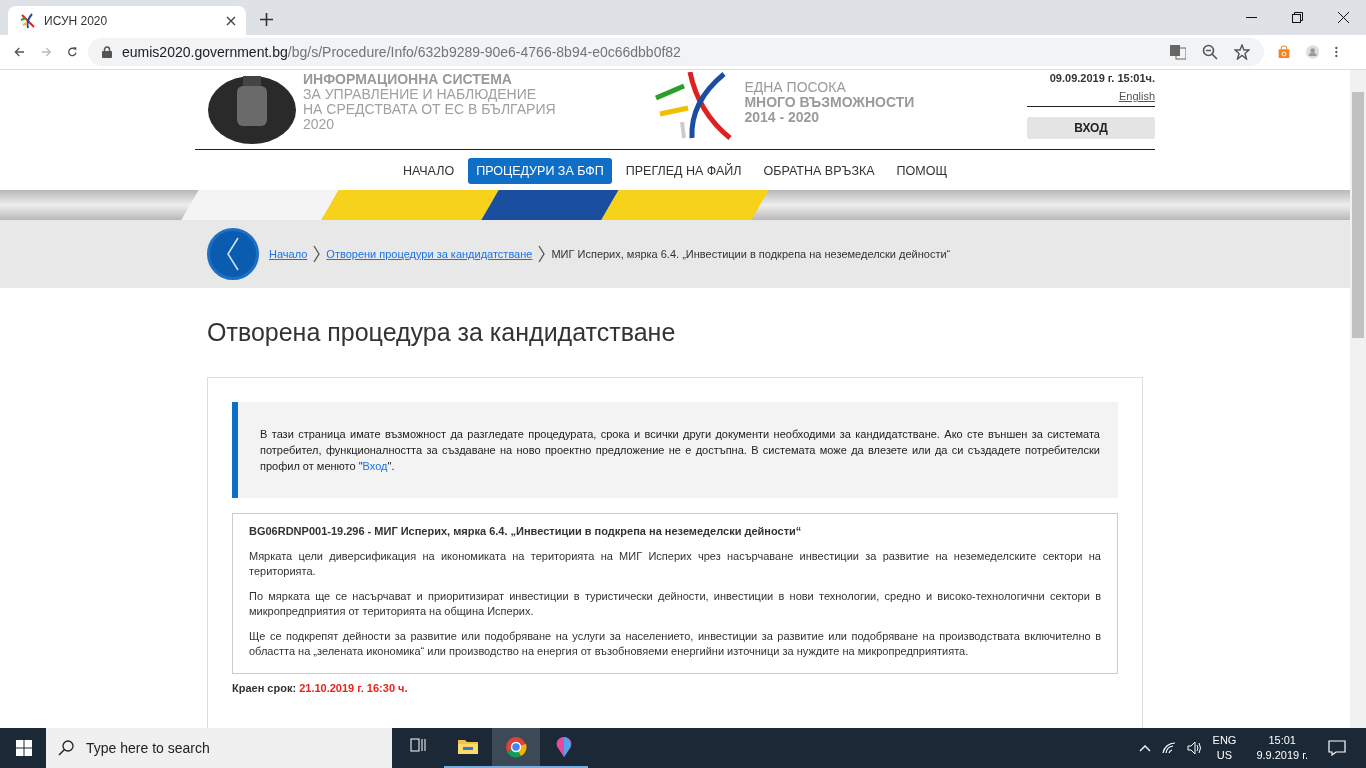 This screenshot has height=768, width=1366. I want to click on clock-time: 15:01, so click(1282, 740).